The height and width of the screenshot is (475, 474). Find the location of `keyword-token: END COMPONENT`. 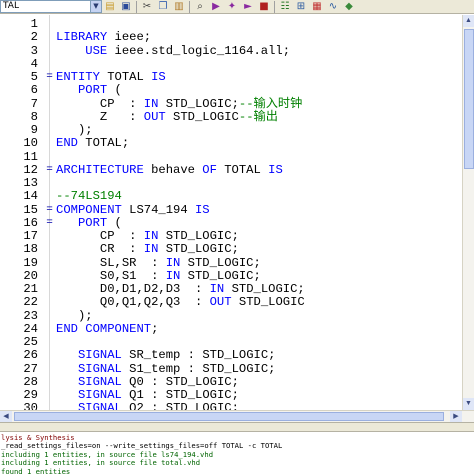

keyword-token: END COMPONENT is located at coordinates (104, 328).